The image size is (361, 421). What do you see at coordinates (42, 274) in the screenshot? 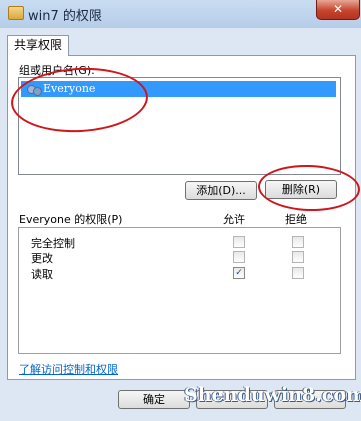
I see `permission-name: 读取` at bounding box center [42, 274].